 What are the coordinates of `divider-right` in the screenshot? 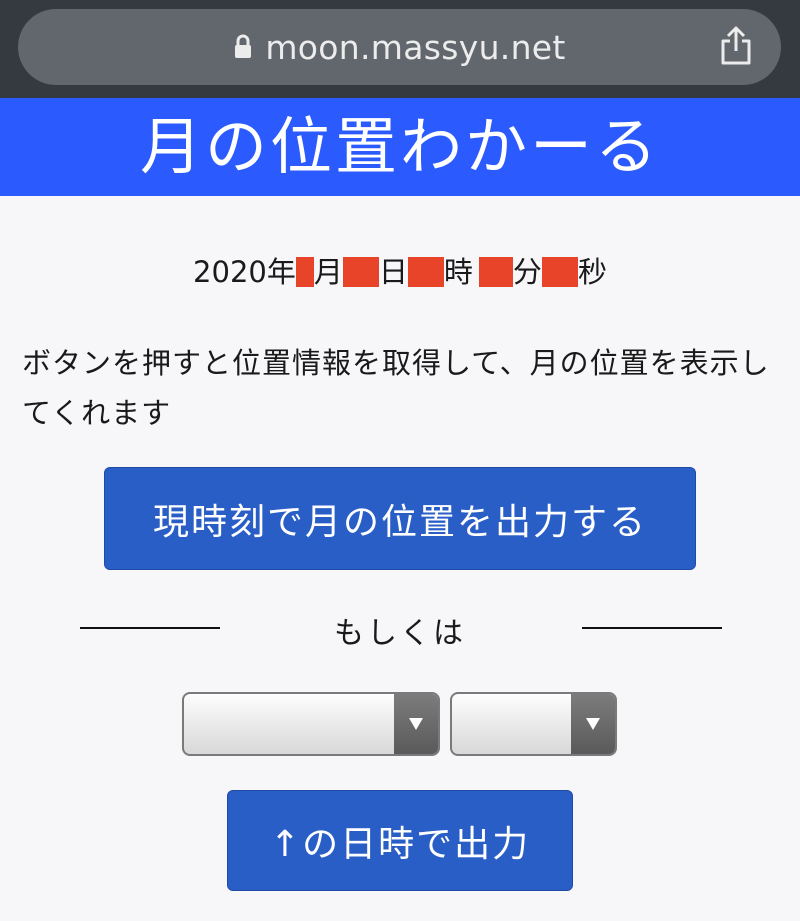 It's located at (652, 628).